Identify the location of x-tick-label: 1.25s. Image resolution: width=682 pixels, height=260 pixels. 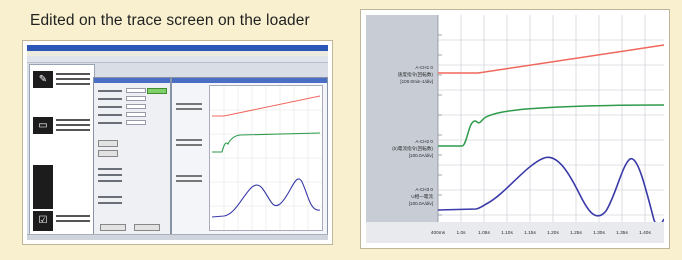
(576, 233).